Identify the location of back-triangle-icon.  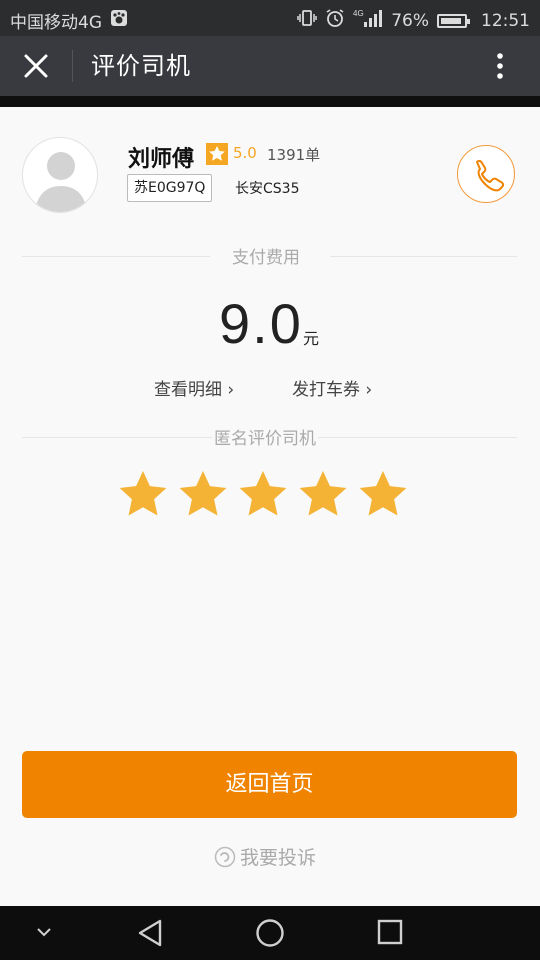
(150, 935).